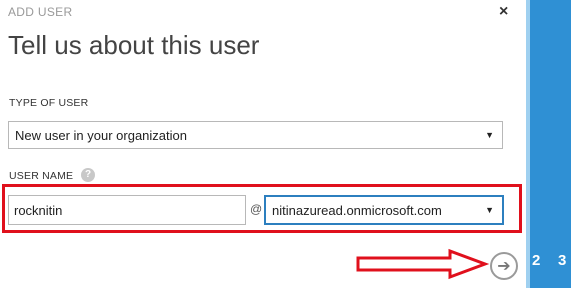  I want to click on wizard-step-rail: 2 3, so click(548, 144).